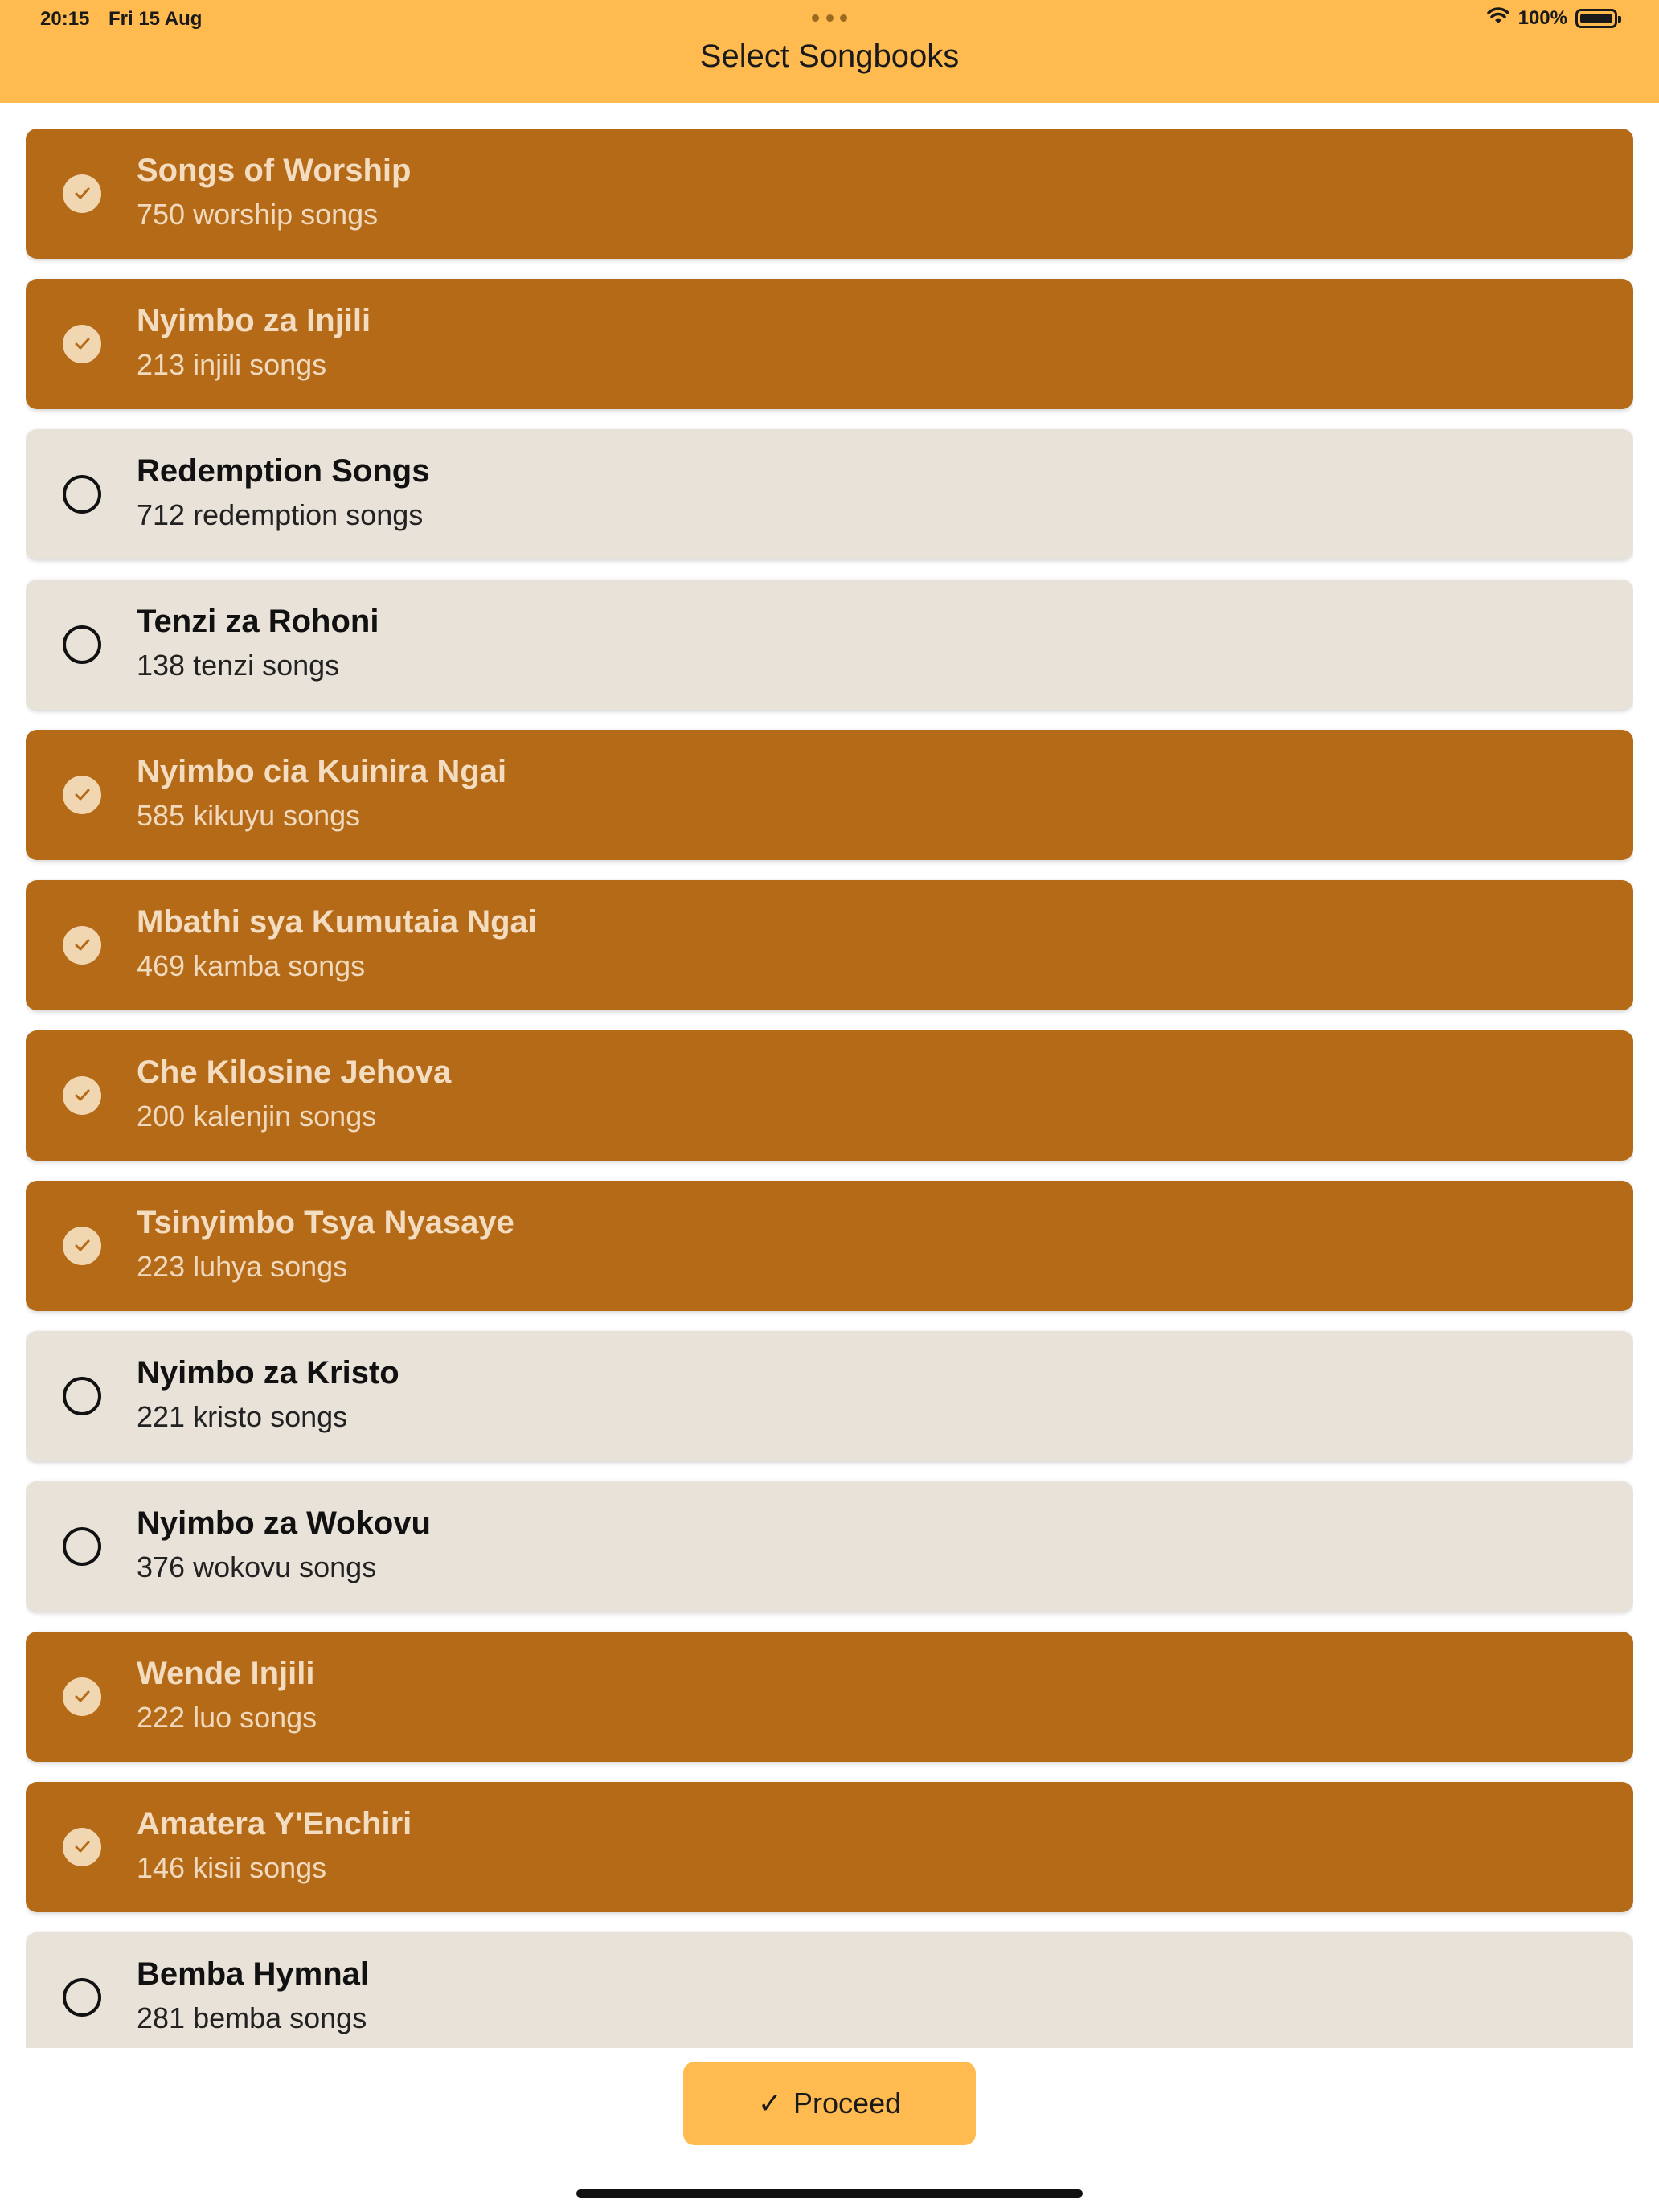 The image size is (1659, 2212). Describe the element at coordinates (253, 1974) in the screenshot. I see `songbook-title: Bemba Hymnal` at that location.